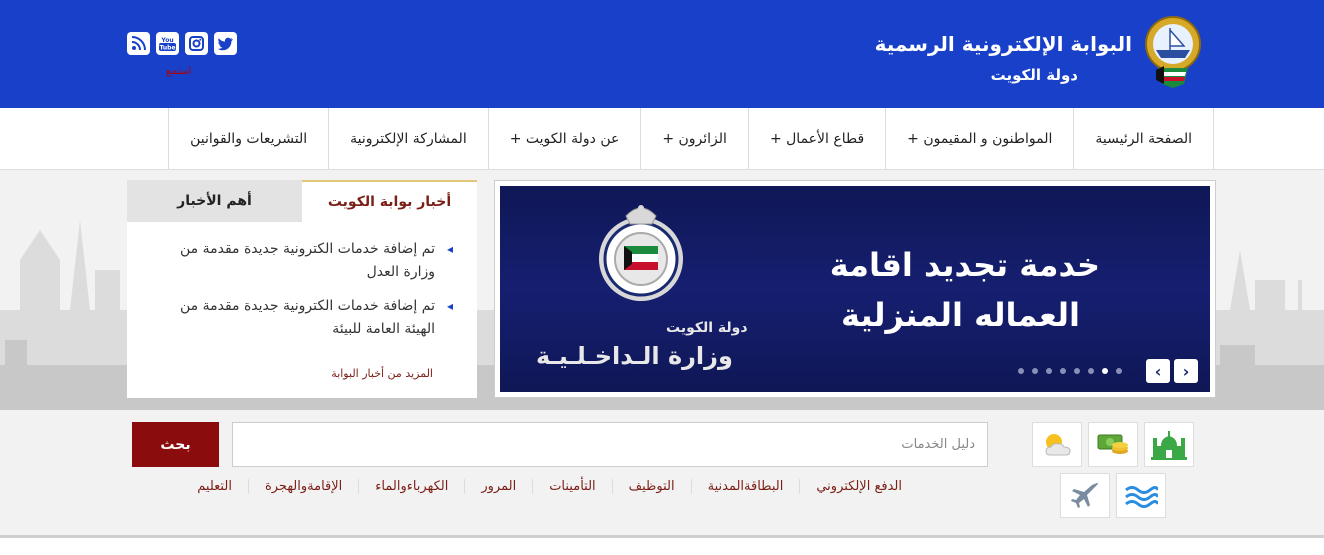  Describe the element at coordinates (858, 486) in the screenshot. I see `quick-link-e-payment: الدفع الإلكتروني` at that location.